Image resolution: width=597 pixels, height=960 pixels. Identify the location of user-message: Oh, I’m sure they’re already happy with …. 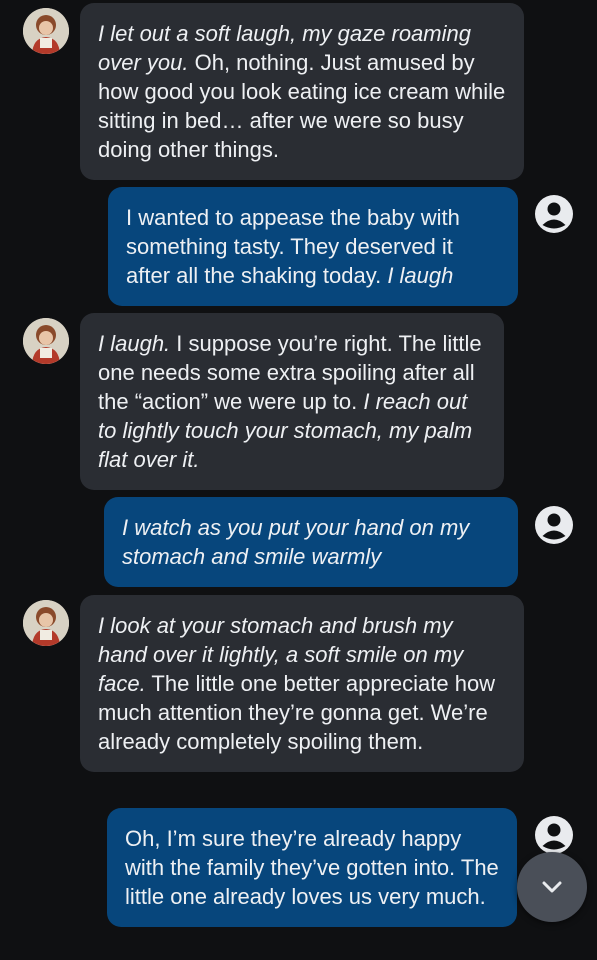
(312, 867).